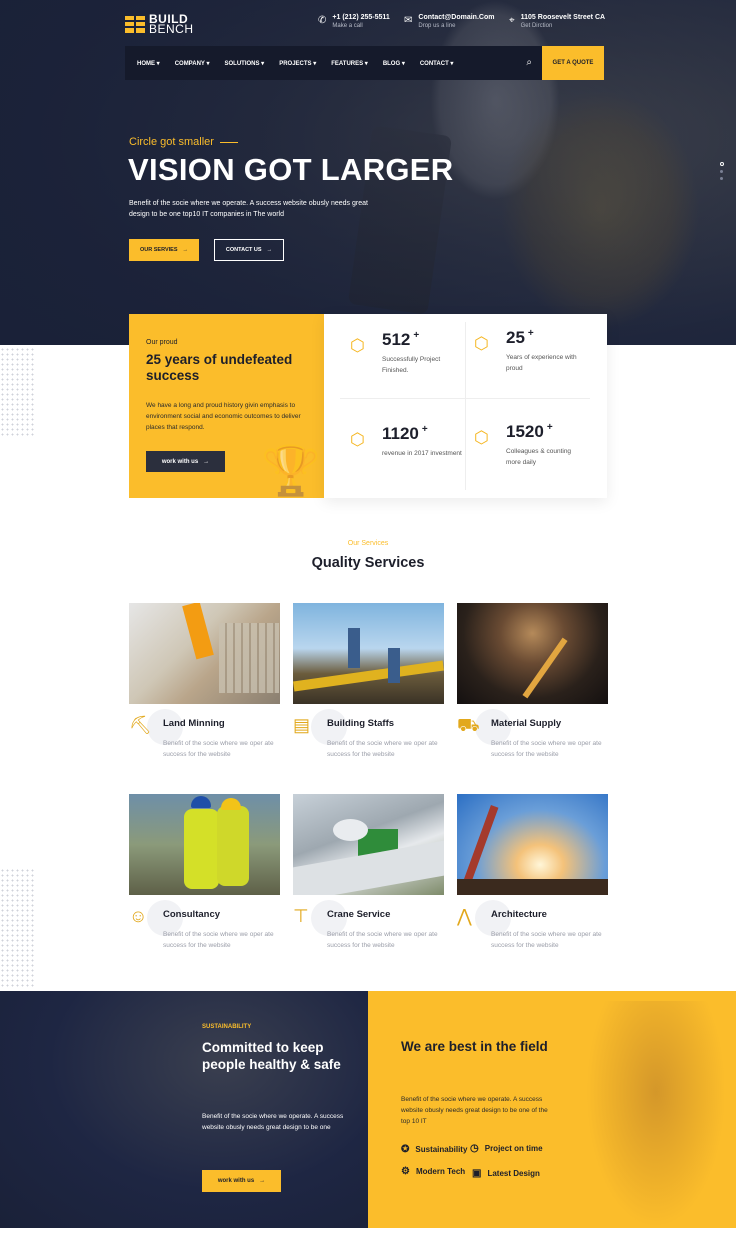 The width and height of the screenshot is (736, 1251). What do you see at coordinates (347, 26) in the screenshot?
I see `contact-phone-sub: Make a call` at bounding box center [347, 26].